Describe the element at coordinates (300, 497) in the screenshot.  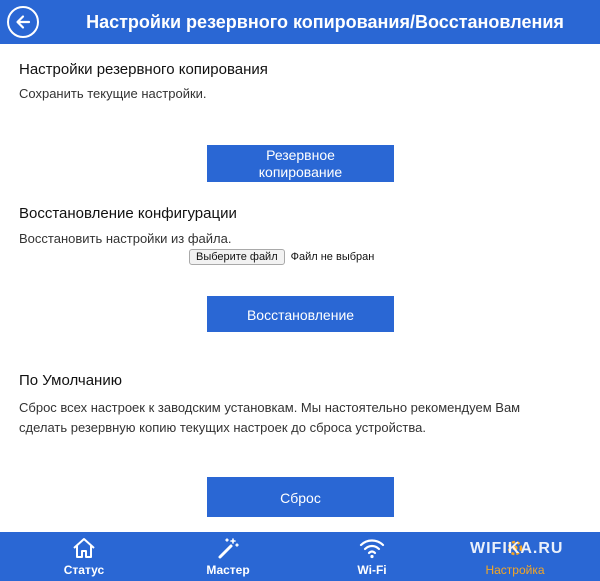
I see `reset-button: Сброс` at that location.